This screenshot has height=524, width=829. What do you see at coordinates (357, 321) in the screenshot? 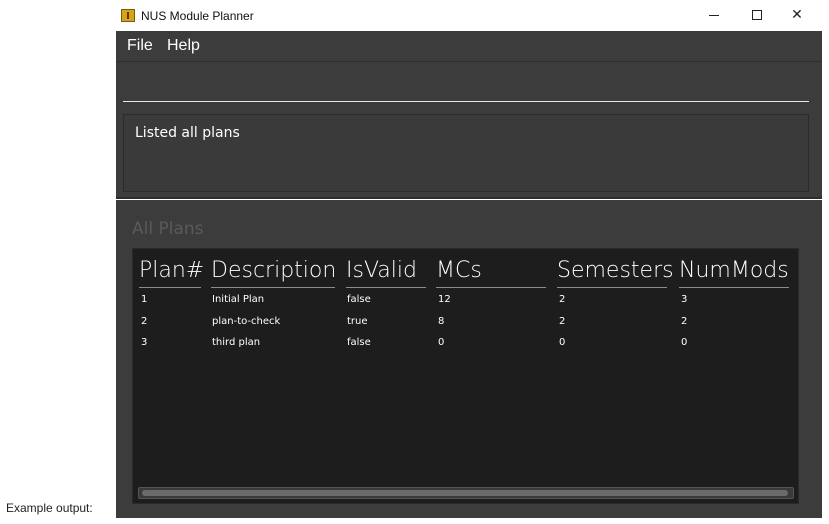
I see `table-cell-isvalid: true` at bounding box center [357, 321].